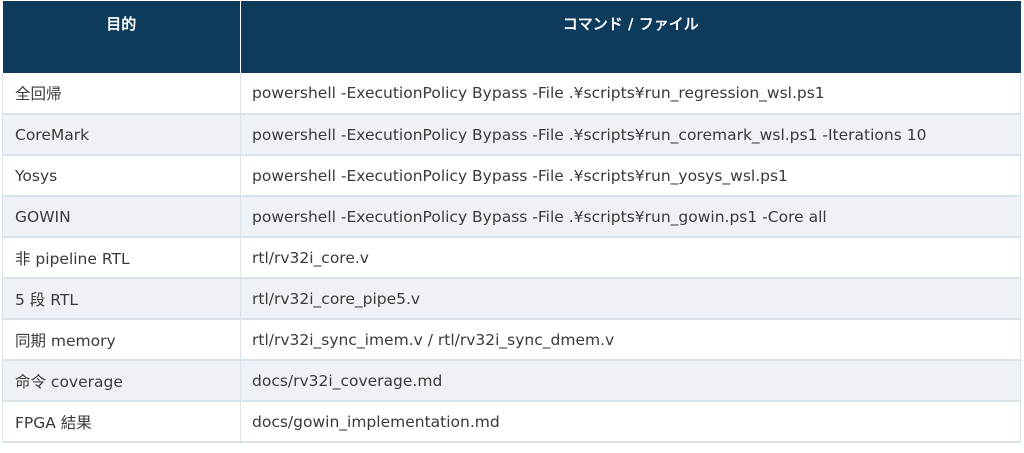 This screenshot has height=453, width=1024. I want to click on purpose-cell: 5 段 RTL, so click(121, 299).